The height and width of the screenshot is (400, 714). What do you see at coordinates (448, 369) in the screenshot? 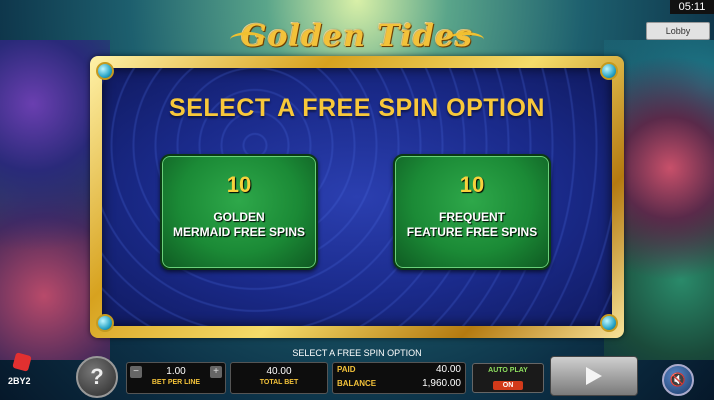
I see `paid-value: 40.00` at bounding box center [448, 369].